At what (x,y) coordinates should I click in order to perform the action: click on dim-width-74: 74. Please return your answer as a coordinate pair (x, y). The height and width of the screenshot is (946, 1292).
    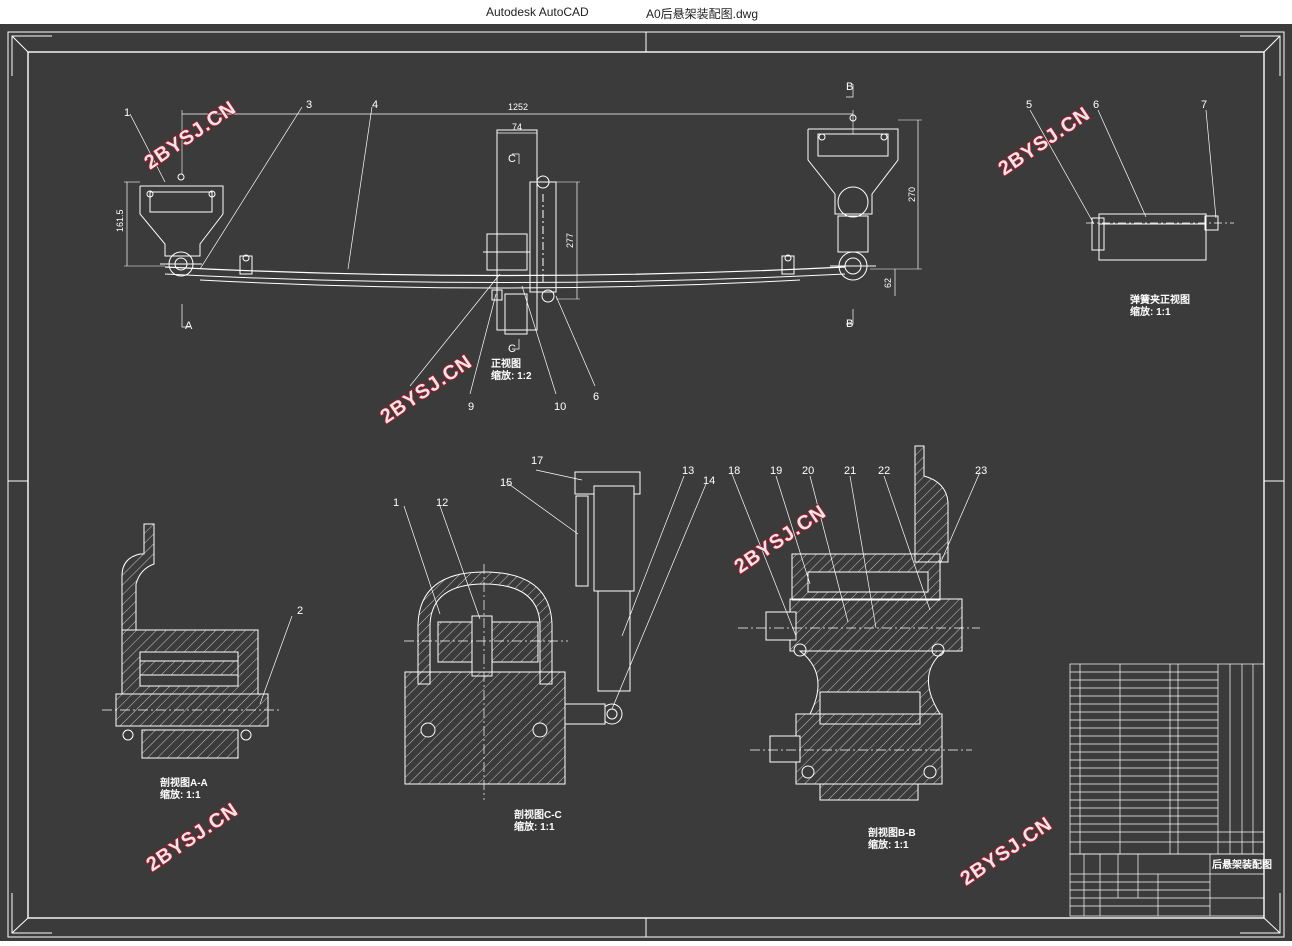
    Looking at the image, I should click on (517, 127).